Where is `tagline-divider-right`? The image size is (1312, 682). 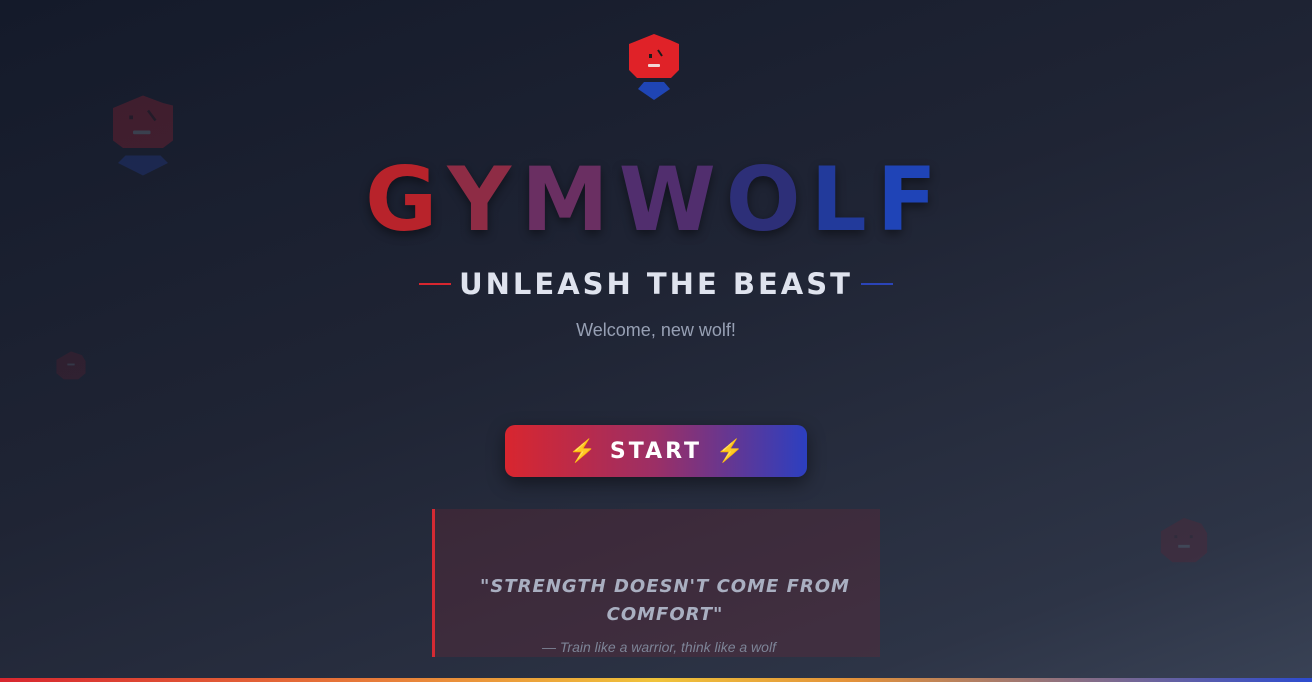
tagline-divider-right is located at coordinates (876, 284).